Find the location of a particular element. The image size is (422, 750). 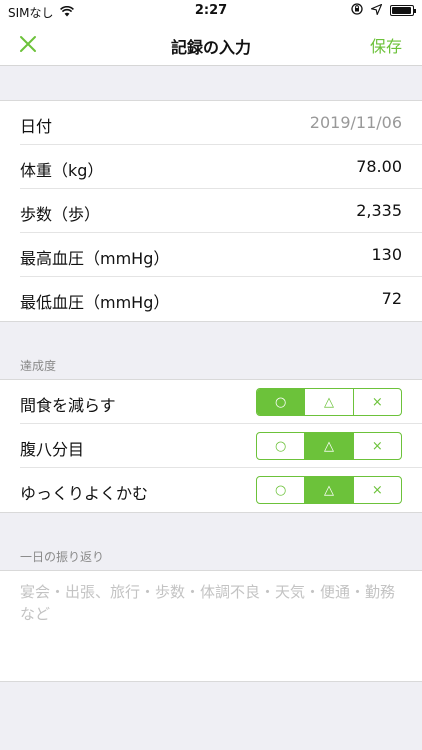

goal-row: ゆっくりよくかむ ○ △ × is located at coordinates (221, 490).